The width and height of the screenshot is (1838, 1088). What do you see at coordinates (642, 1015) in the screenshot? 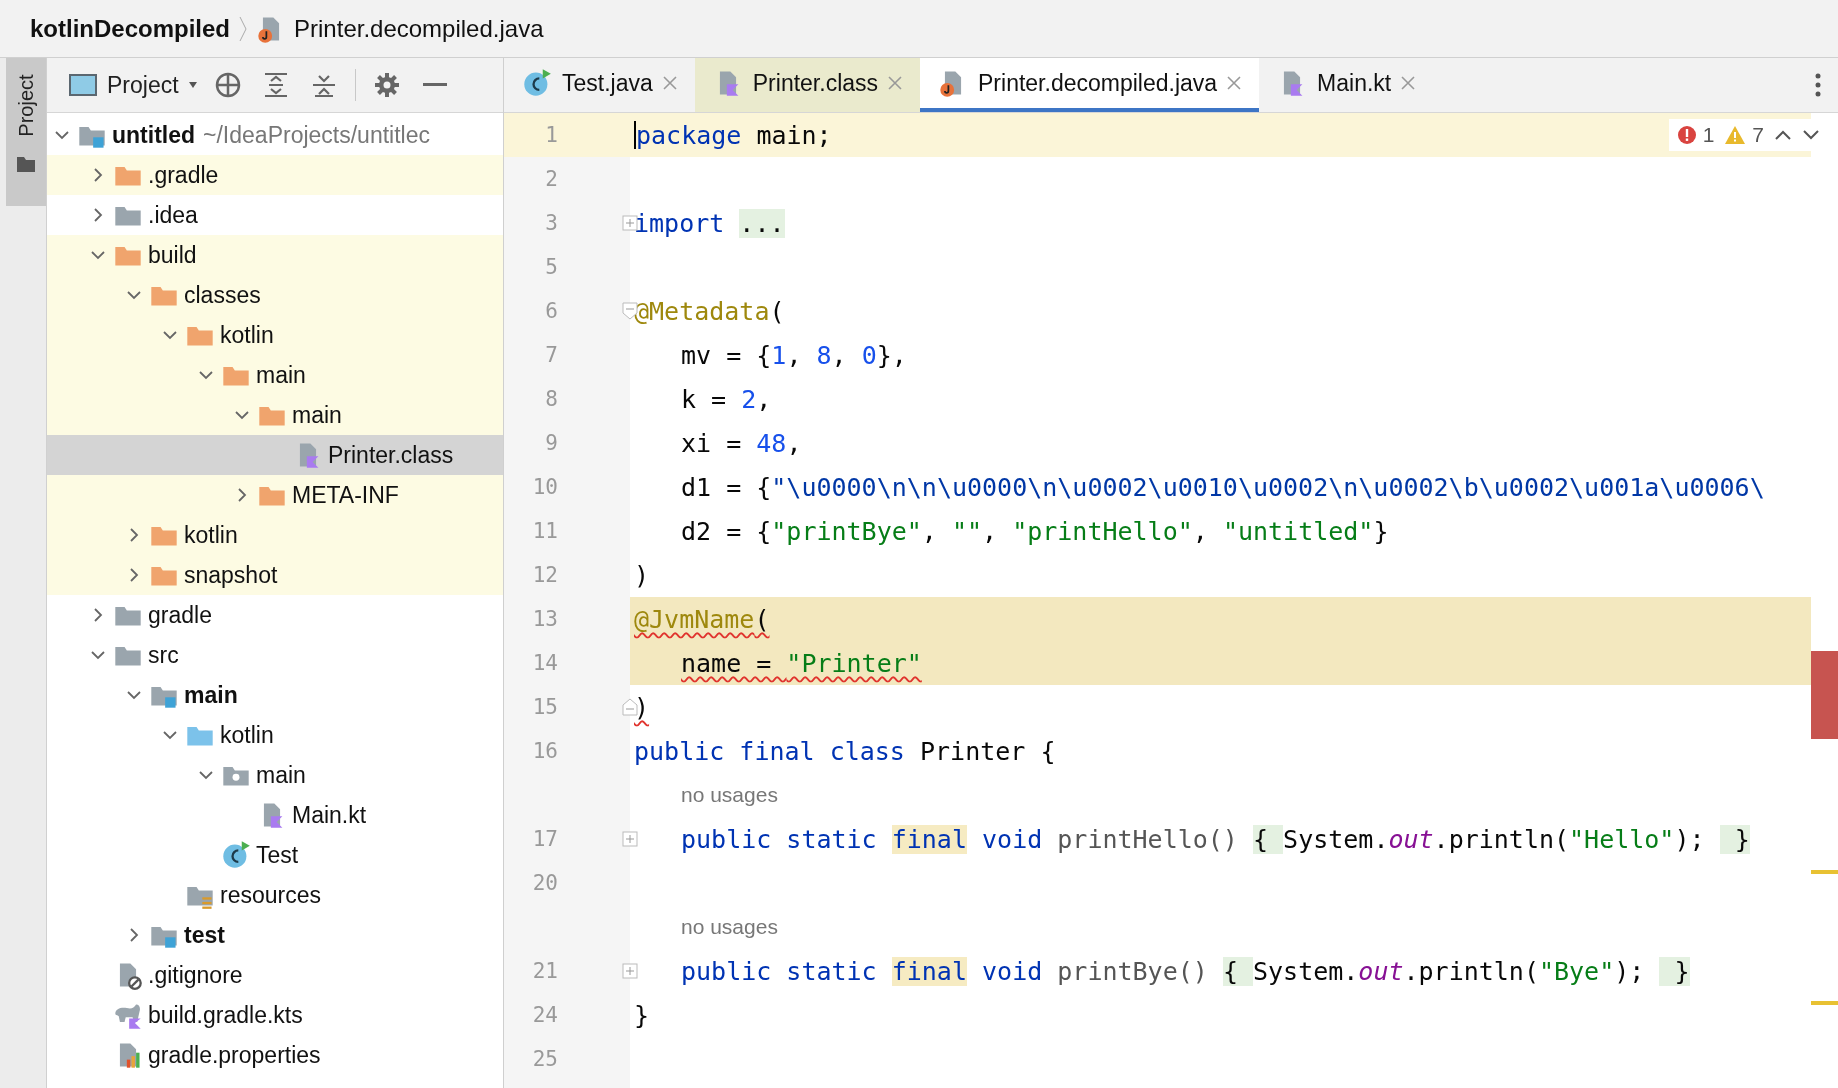
I see `code-line: }` at bounding box center [642, 1015].